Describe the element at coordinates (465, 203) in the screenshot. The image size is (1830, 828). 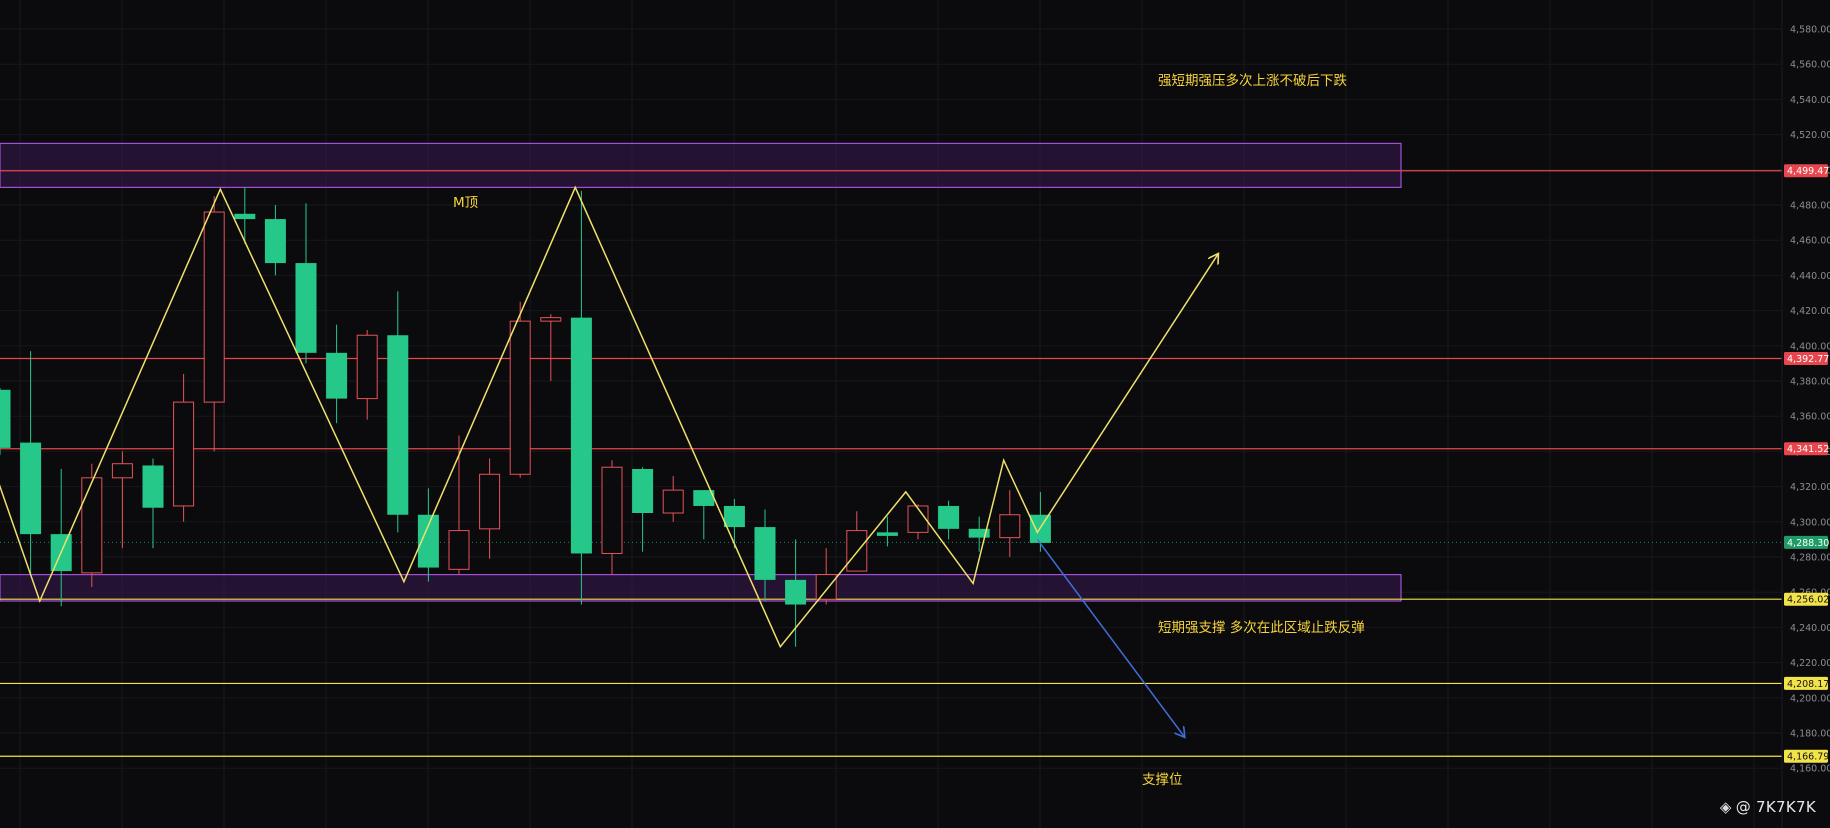
I see `m-top-annotation: M顶` at that location.